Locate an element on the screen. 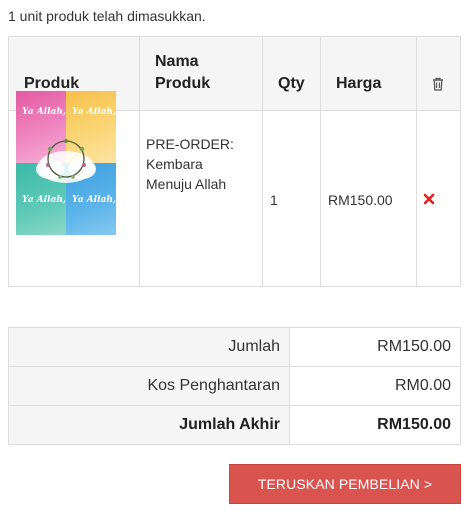  totals-row-grand-total: Jumlah Akhir RM150.00 is located at coordinates (234, 425).